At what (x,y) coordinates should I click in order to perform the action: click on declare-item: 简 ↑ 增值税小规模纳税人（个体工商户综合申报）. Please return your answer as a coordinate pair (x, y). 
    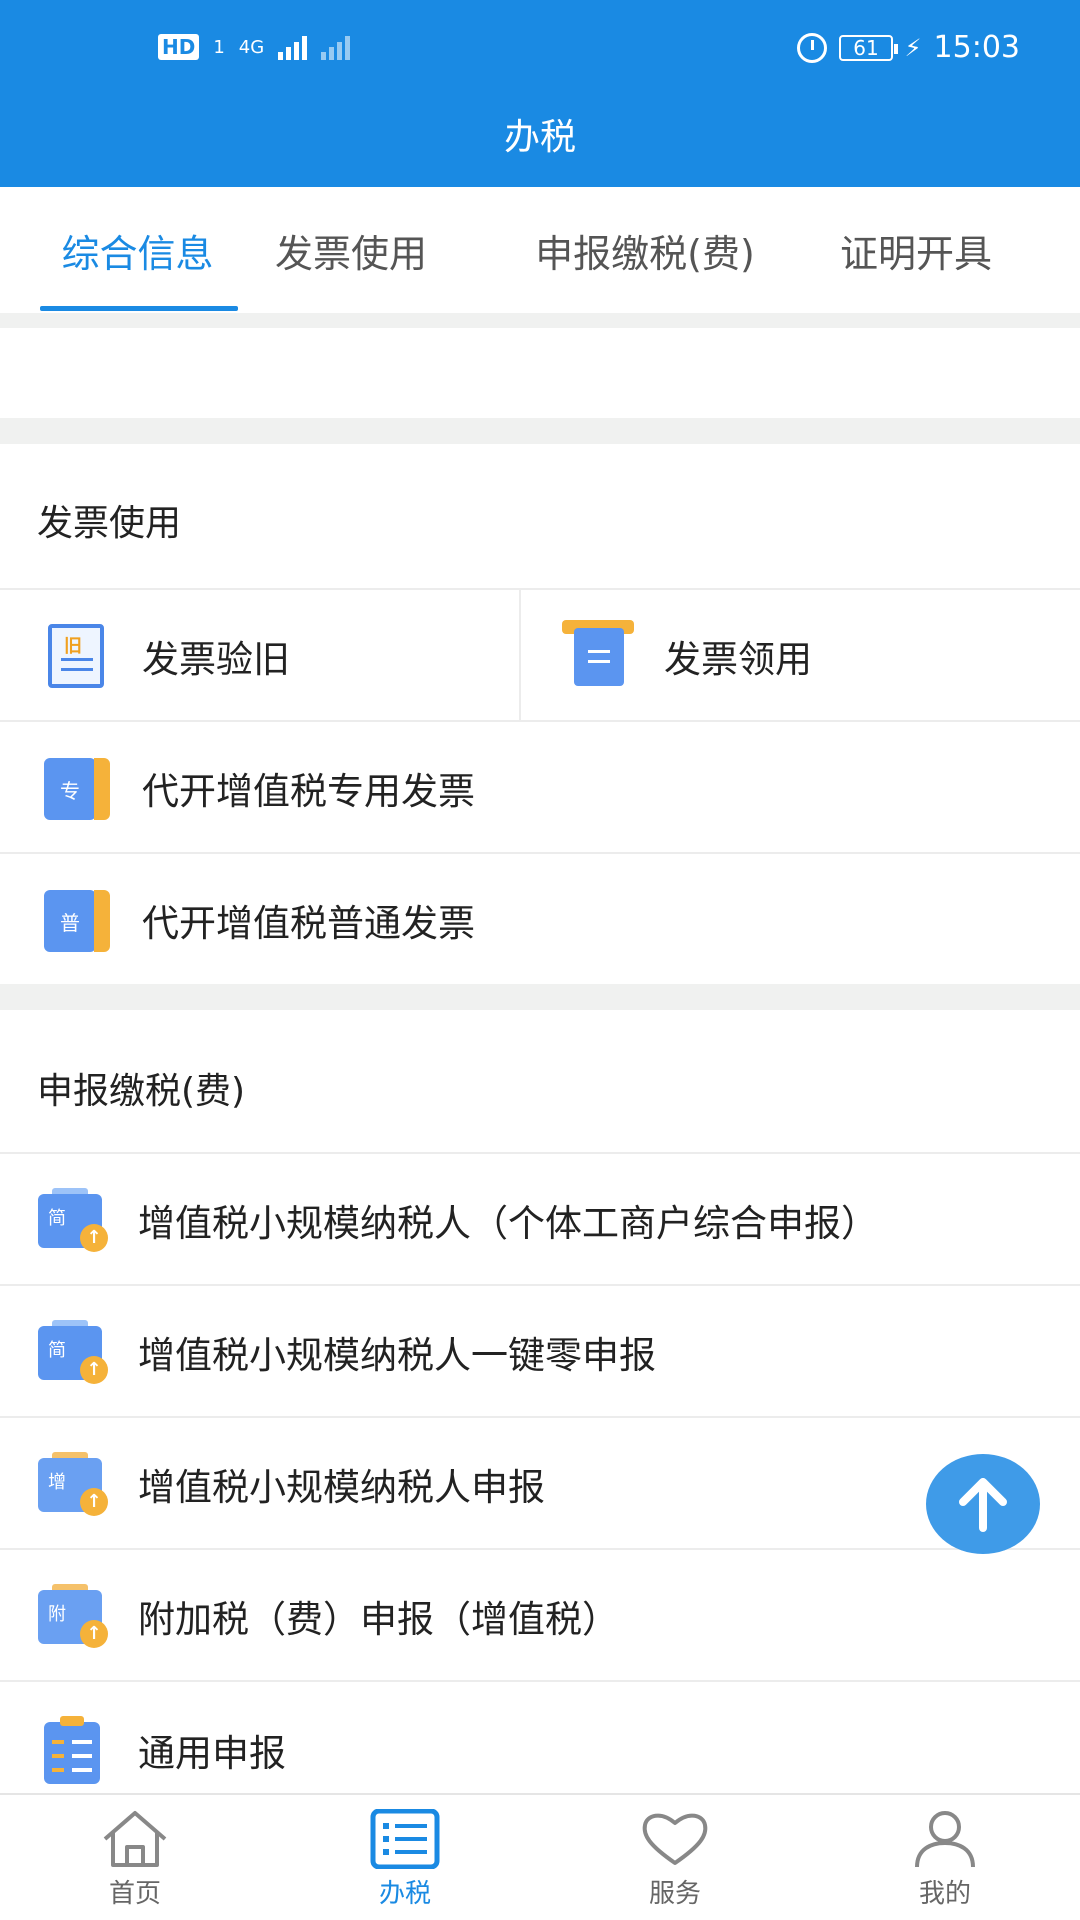
    Looking at the image, I should click on (457, 1220).